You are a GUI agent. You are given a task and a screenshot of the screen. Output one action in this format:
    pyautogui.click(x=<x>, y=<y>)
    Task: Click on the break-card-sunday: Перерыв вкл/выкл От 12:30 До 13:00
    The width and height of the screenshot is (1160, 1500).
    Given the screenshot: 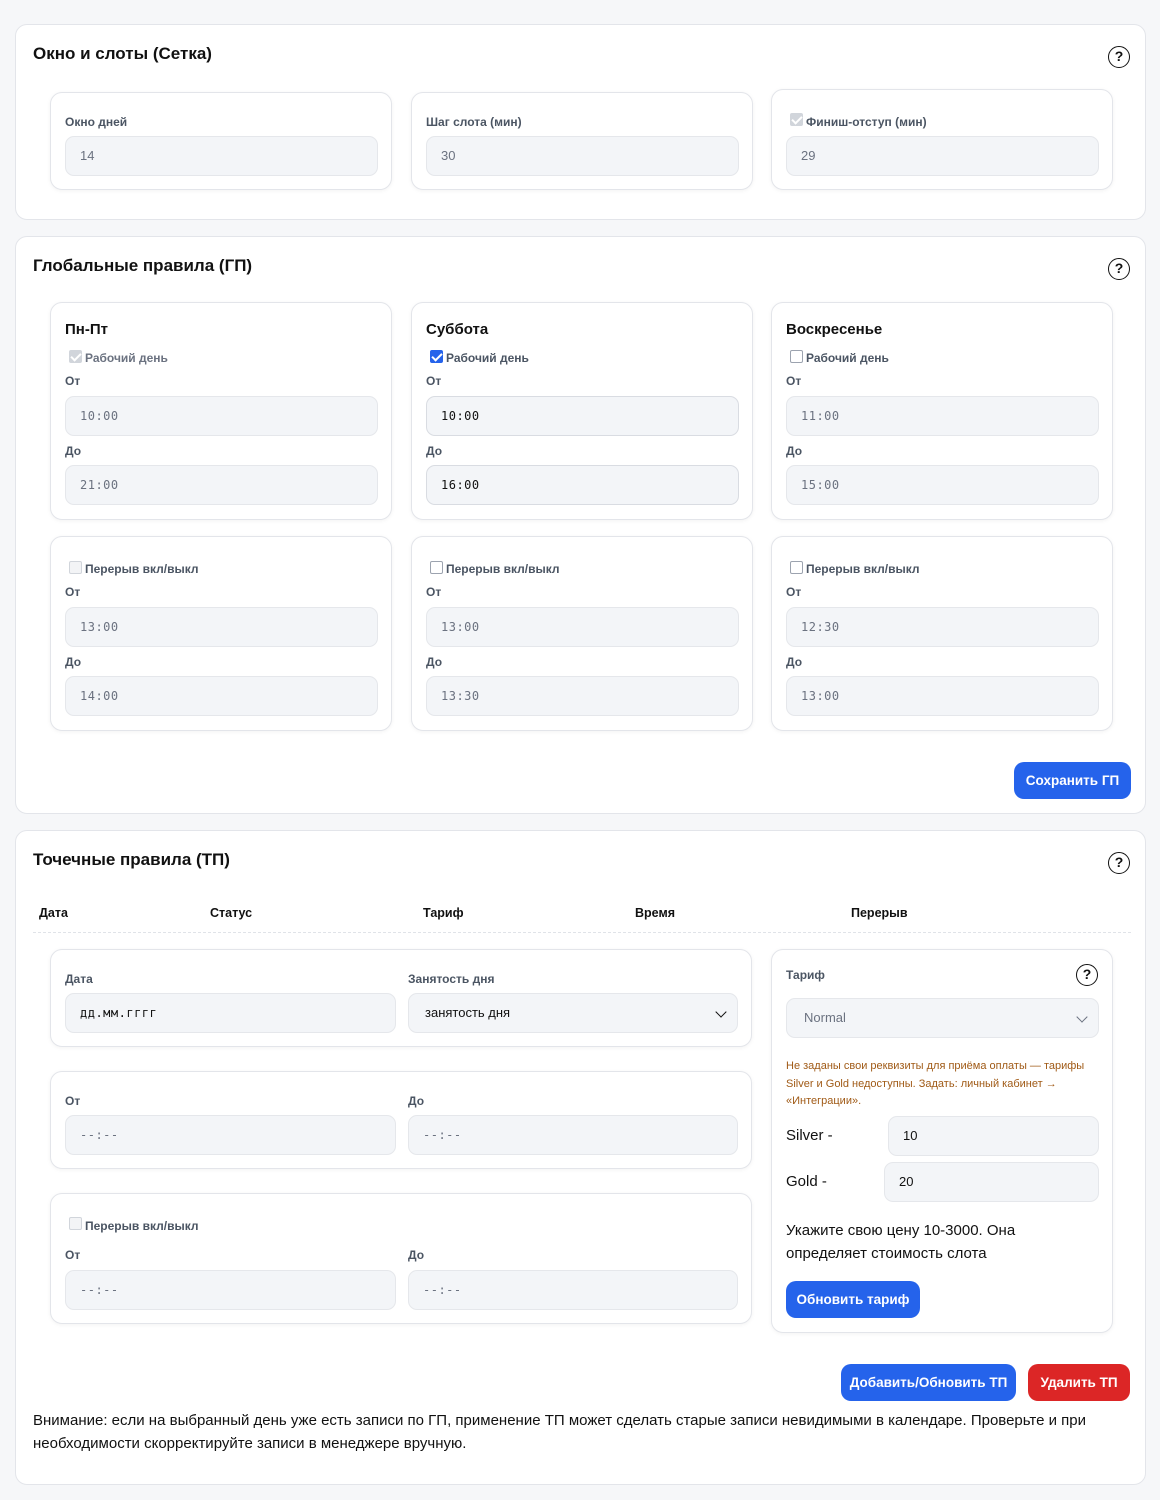 What is the action you would take?
    pyautogui.click(x=942, y=633)
    